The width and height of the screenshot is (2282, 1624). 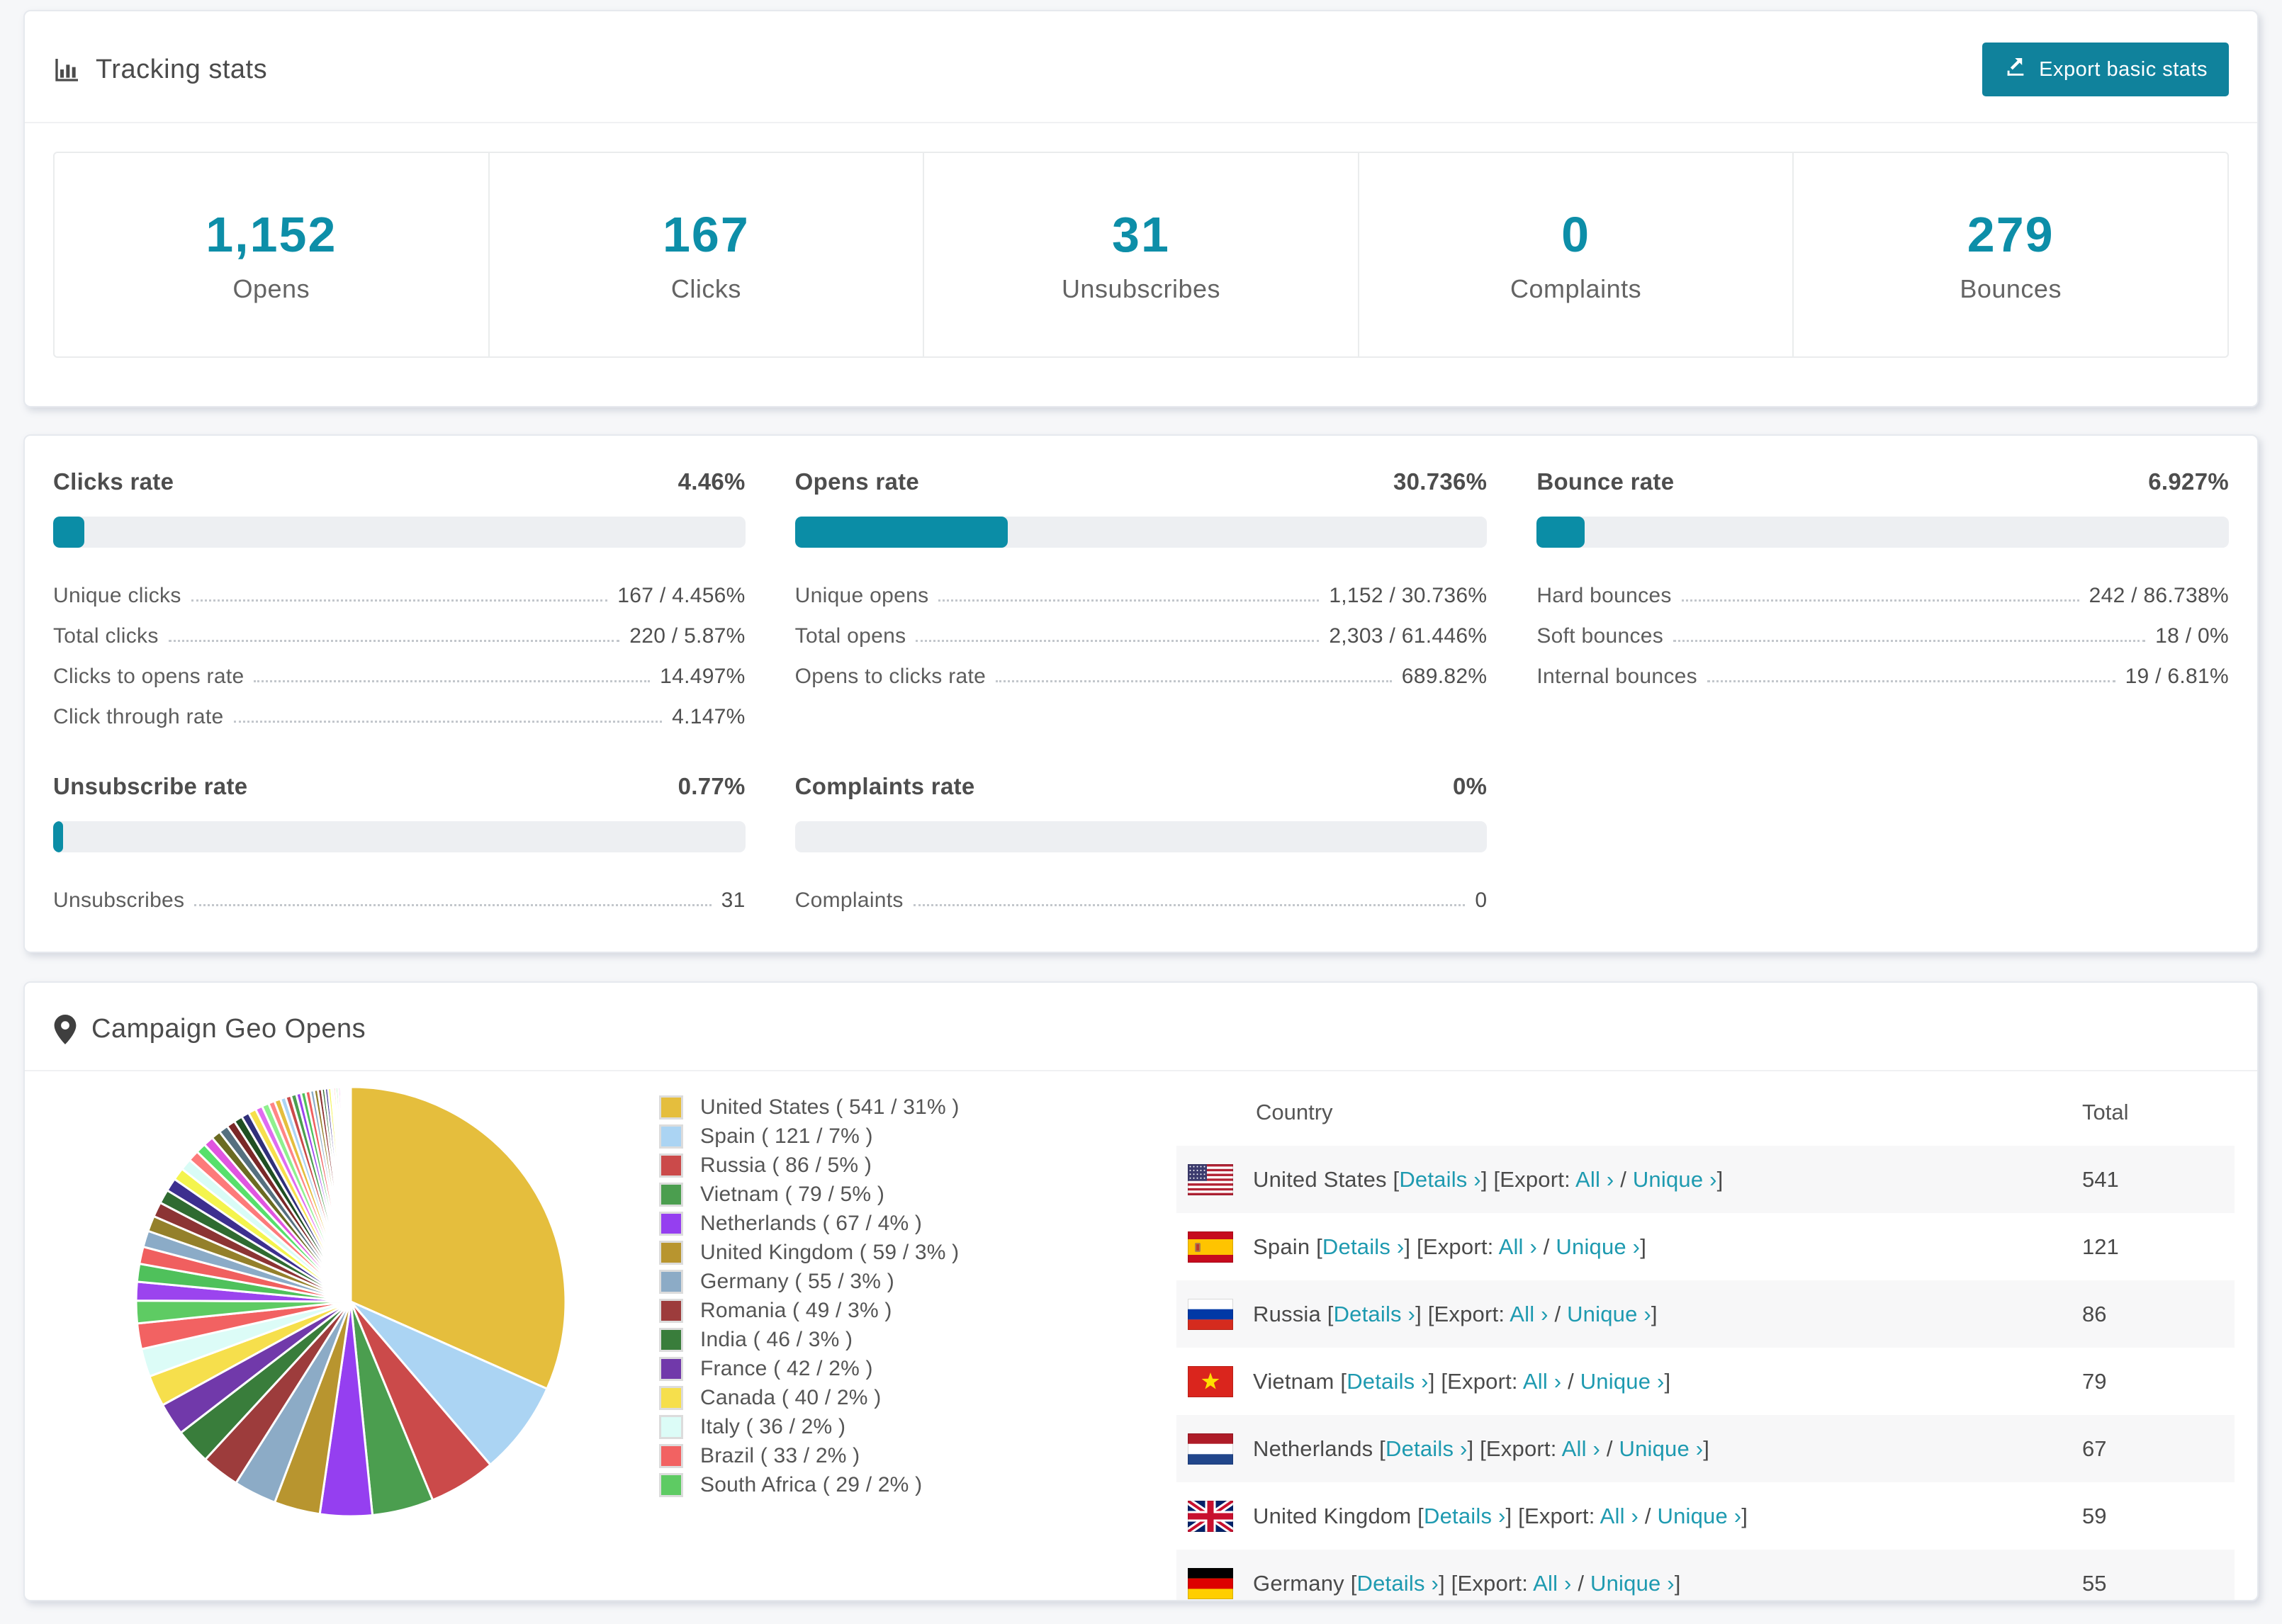 I want to click on rate-row-value: 18 / 0%, so click(x=2192, y=636).